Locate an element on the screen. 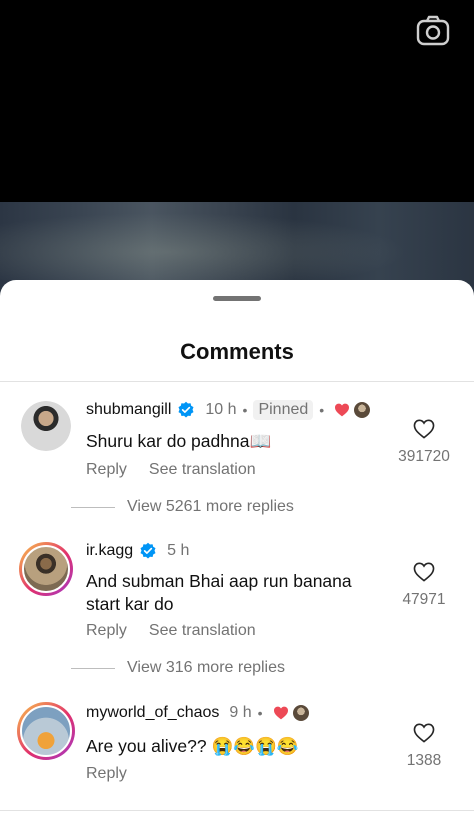 This screenshot has height=815, width=474. comment-text-line: And subman Bhai aap run banana is located at coordinates (219, 581).